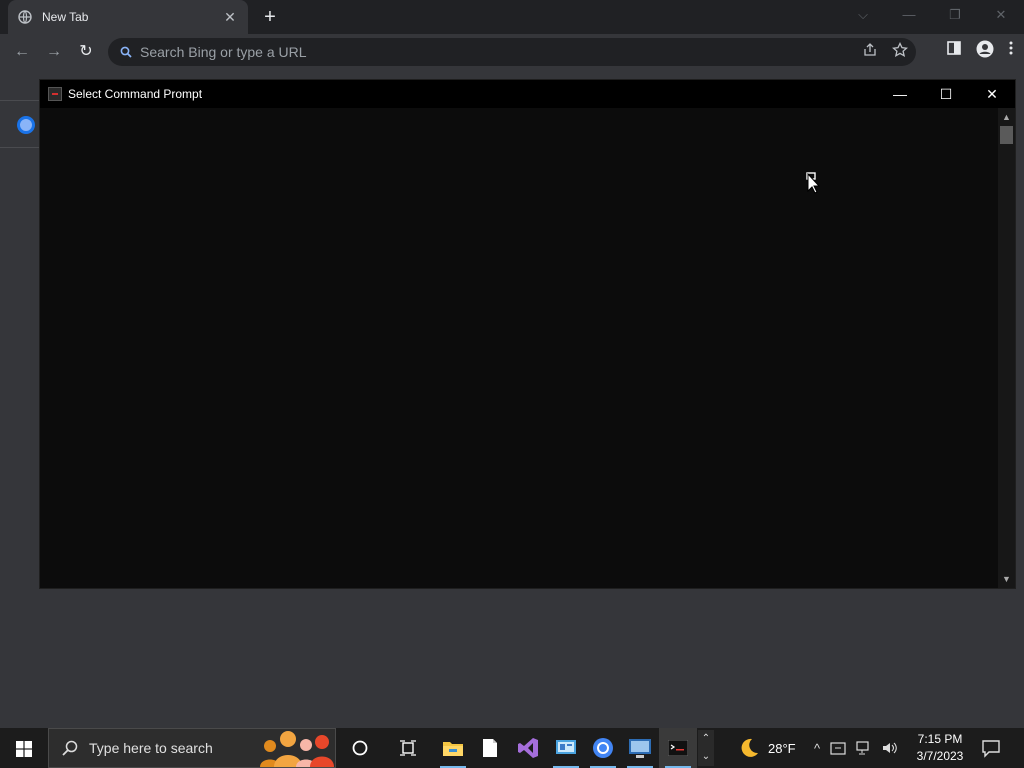 The width and height of the screenshot is (1024, 768). Describe the element at coordinates (955, 15) in the screenshot. I see `restore-button: ❐` at that location.